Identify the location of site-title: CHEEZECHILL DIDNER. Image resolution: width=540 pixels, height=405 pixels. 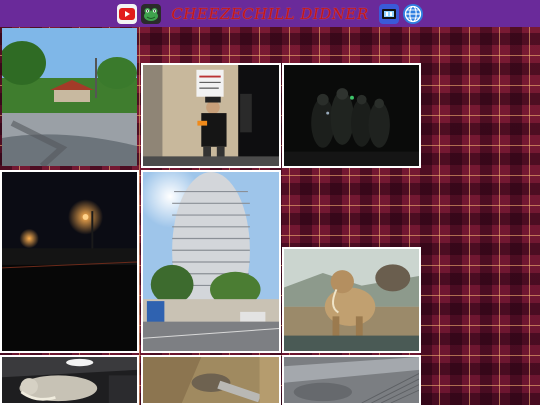
(269, 14).